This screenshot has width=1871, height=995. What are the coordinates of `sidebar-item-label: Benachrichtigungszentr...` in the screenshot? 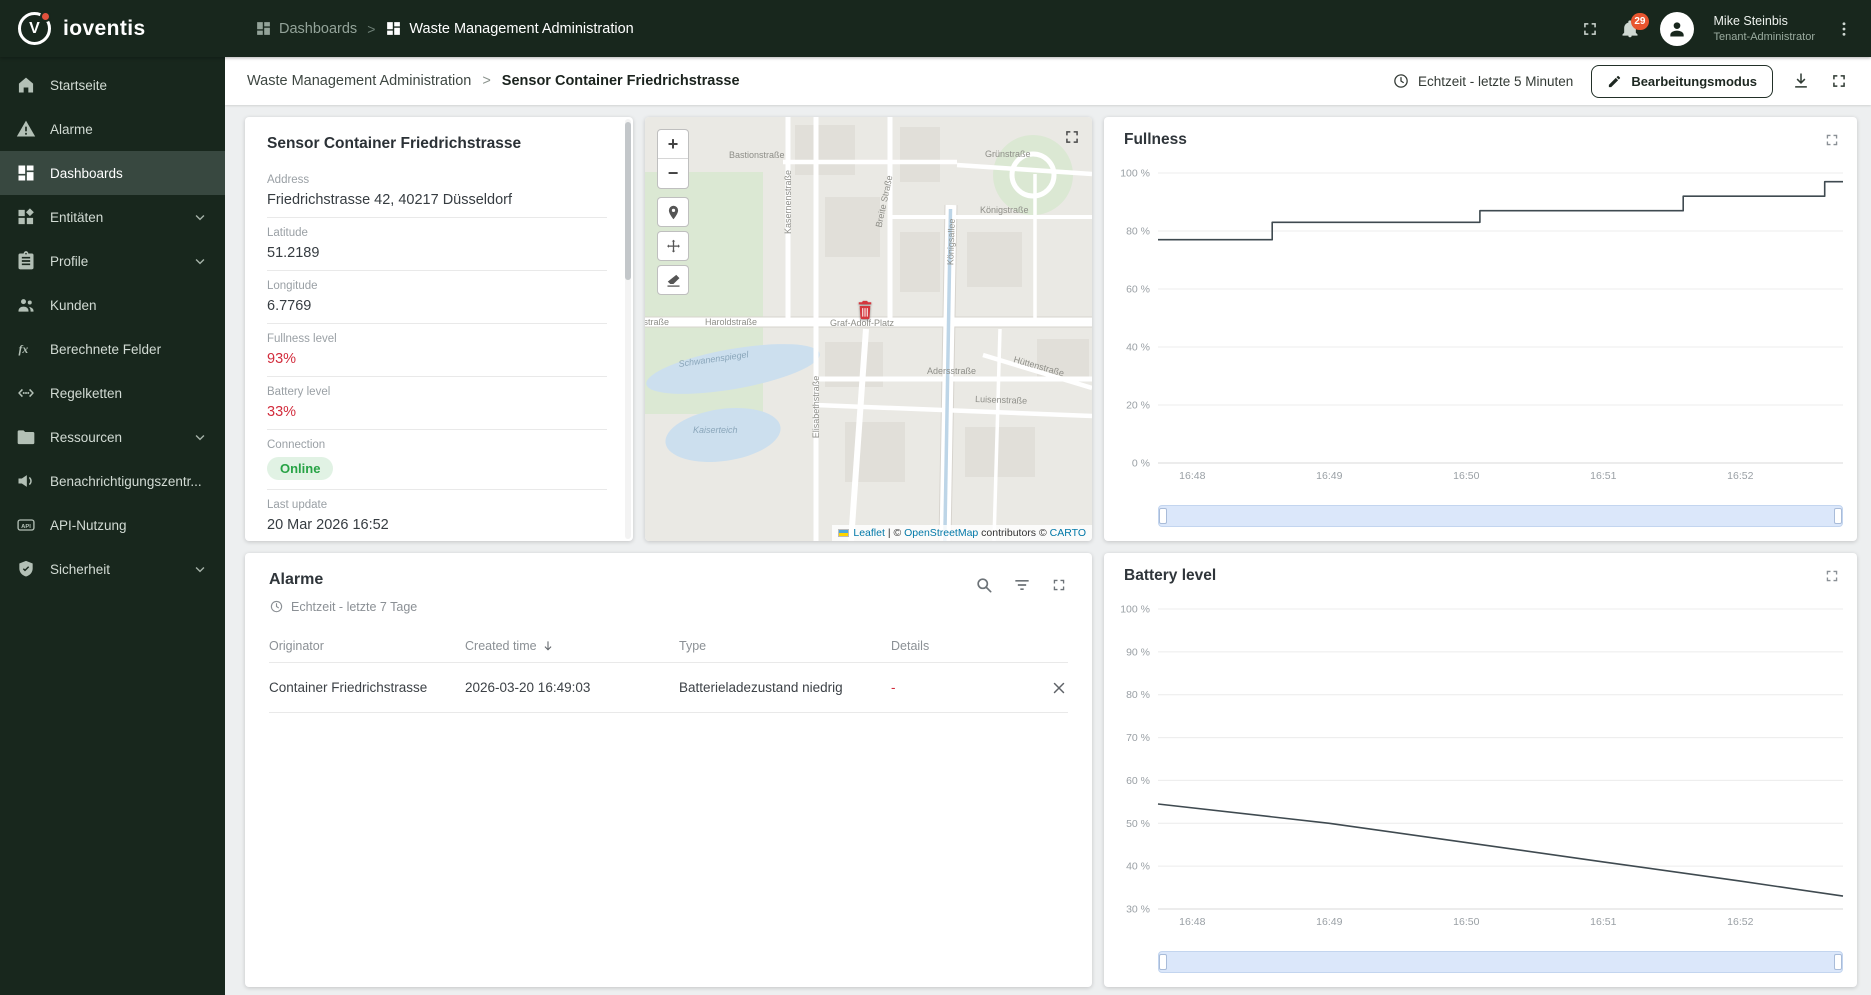 It's located at (126, 481).